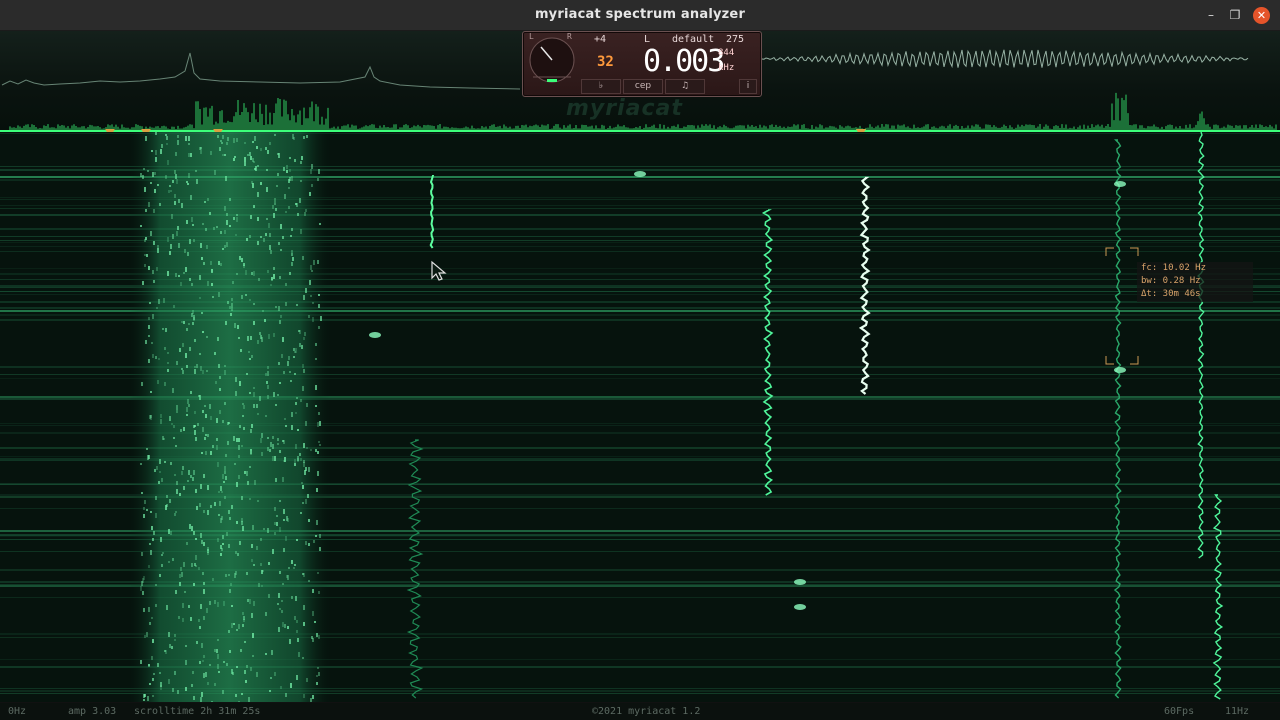 This screenshot has width=1280, height=720. I want to click on close-button: ✕, so click(1261, 15).